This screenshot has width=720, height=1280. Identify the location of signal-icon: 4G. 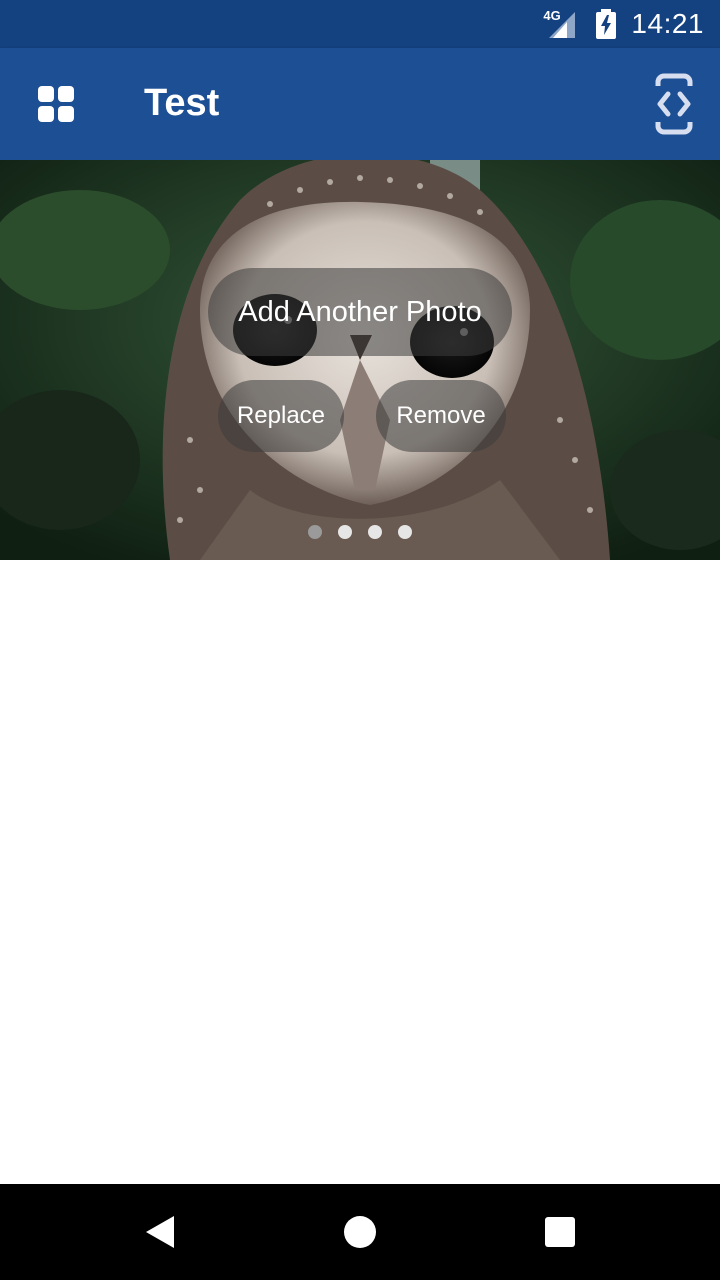
(561, 24).